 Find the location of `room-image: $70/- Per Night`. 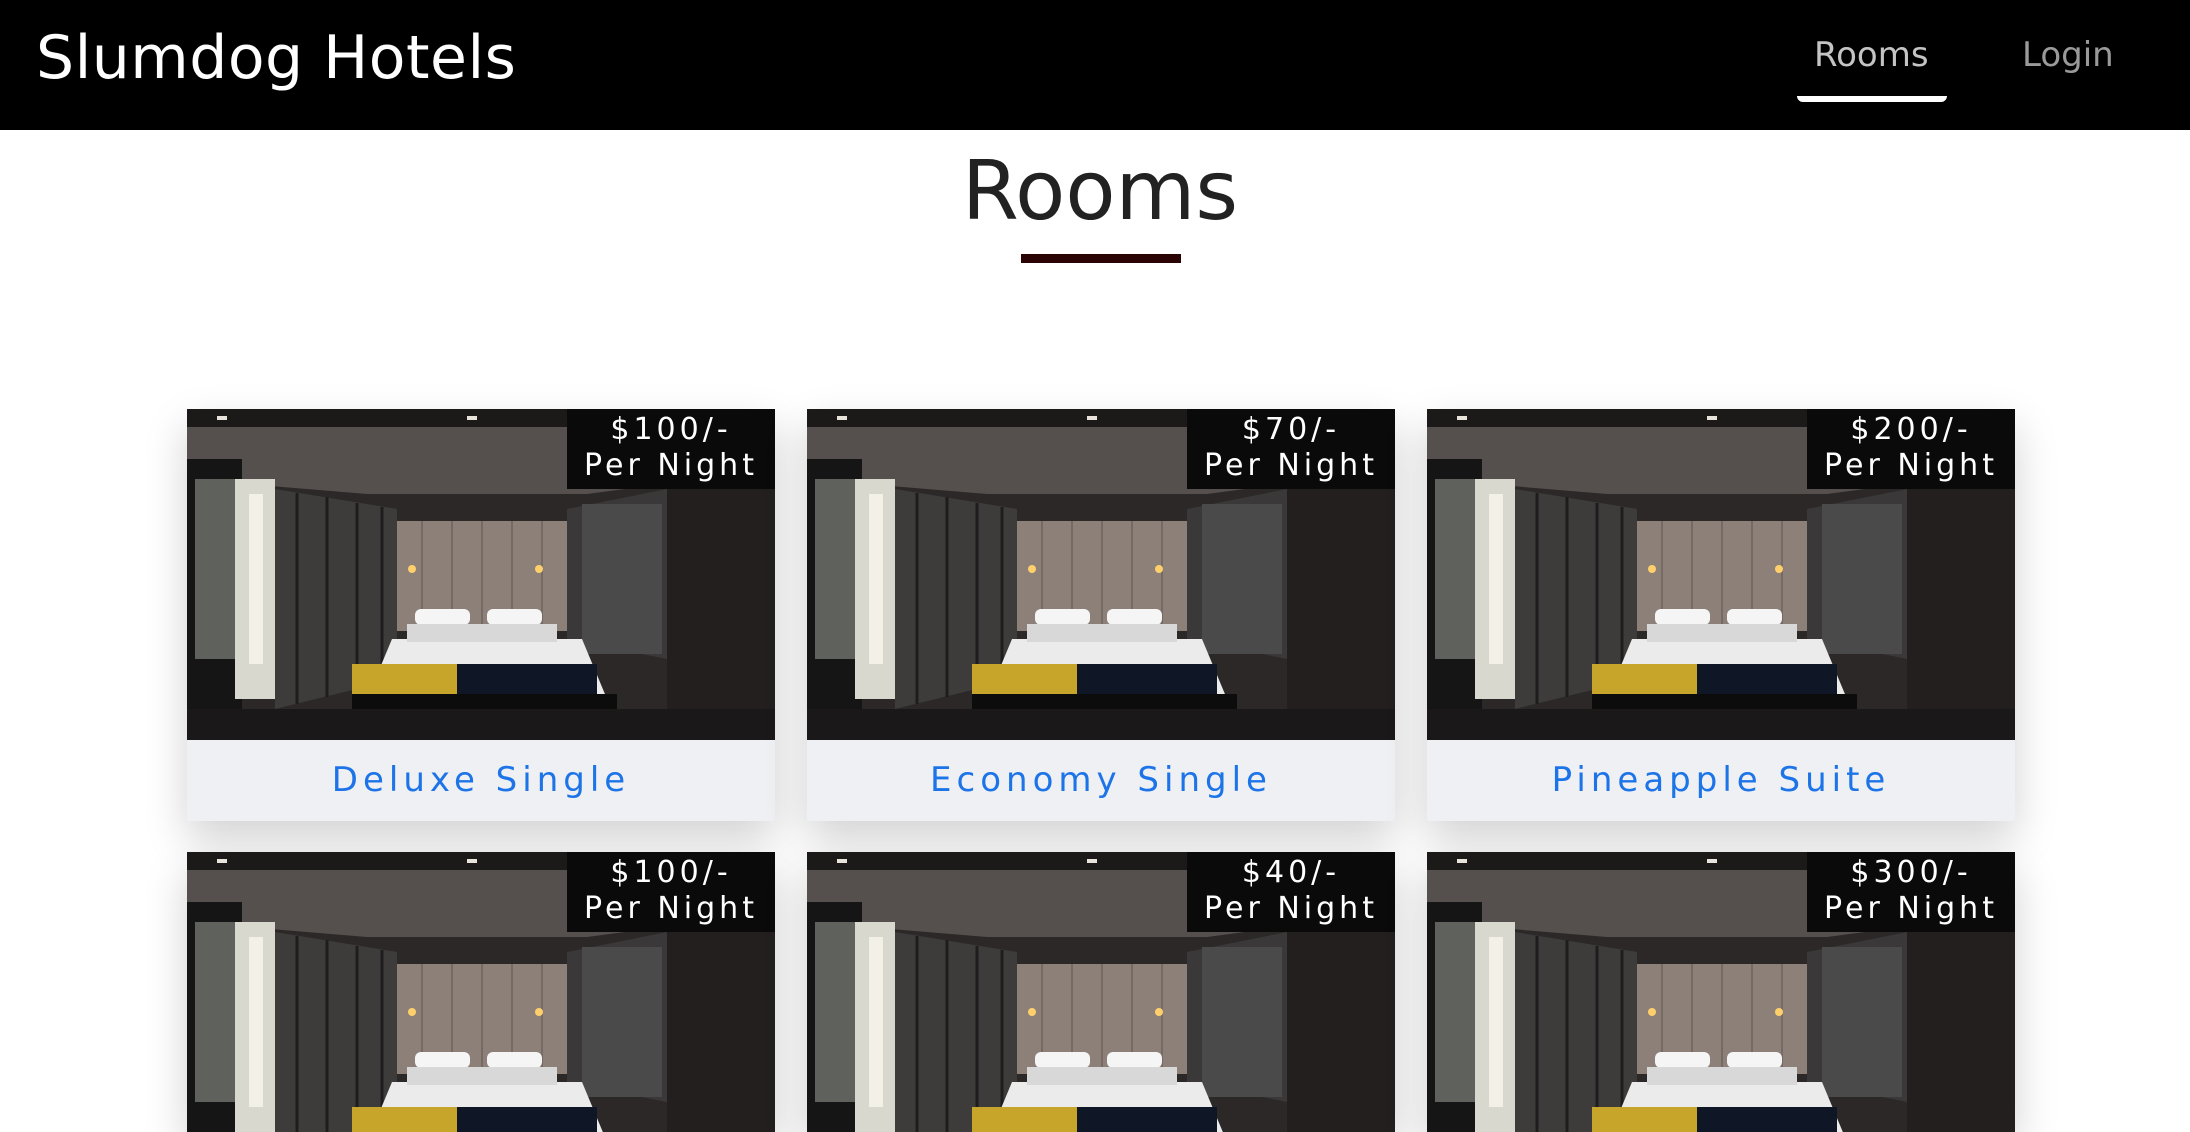

room-image: $70/- Per Night is located at coordinates (1101, 574).